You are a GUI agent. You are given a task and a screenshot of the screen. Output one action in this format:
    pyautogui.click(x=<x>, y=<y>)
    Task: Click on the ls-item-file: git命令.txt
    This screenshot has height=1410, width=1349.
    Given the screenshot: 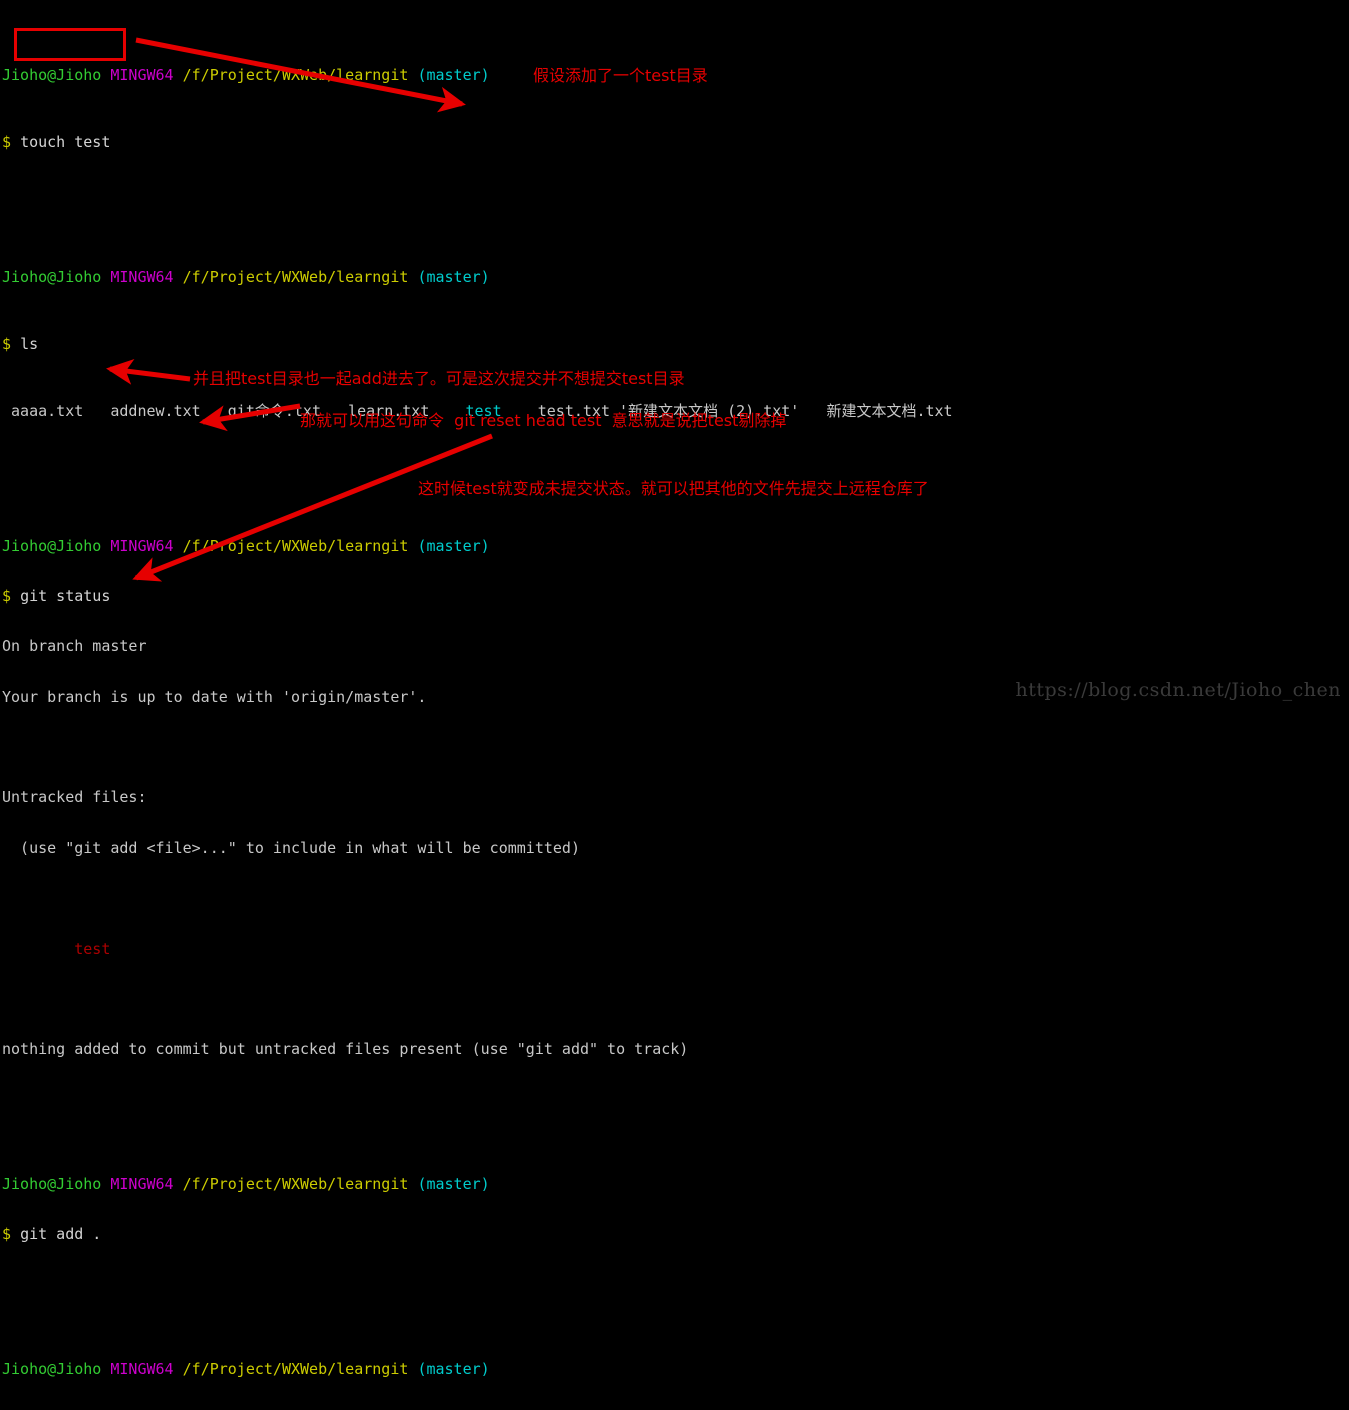 What is the action you would take?
    pyautogui.click(x=274, y=411)
    